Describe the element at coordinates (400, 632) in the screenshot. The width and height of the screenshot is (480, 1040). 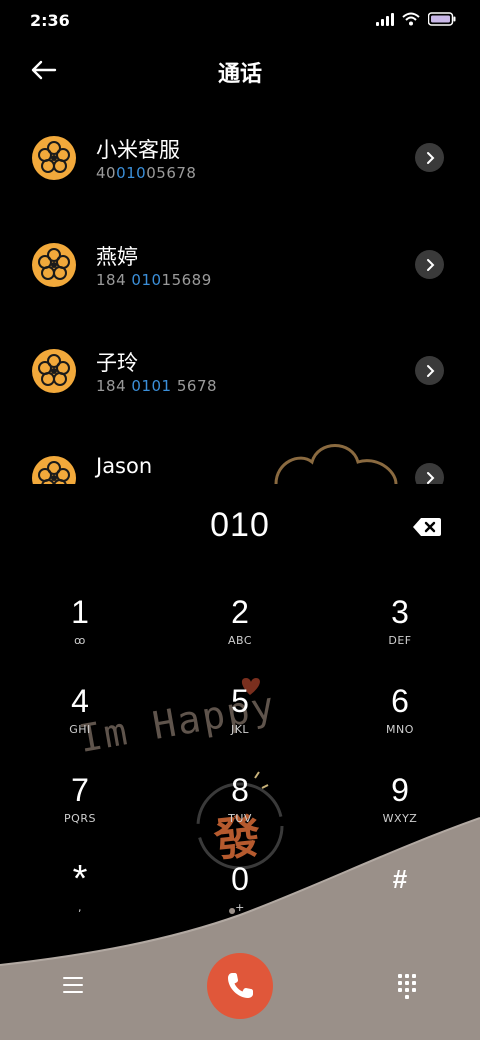
I see `key-3: 3 DEF` at that location.